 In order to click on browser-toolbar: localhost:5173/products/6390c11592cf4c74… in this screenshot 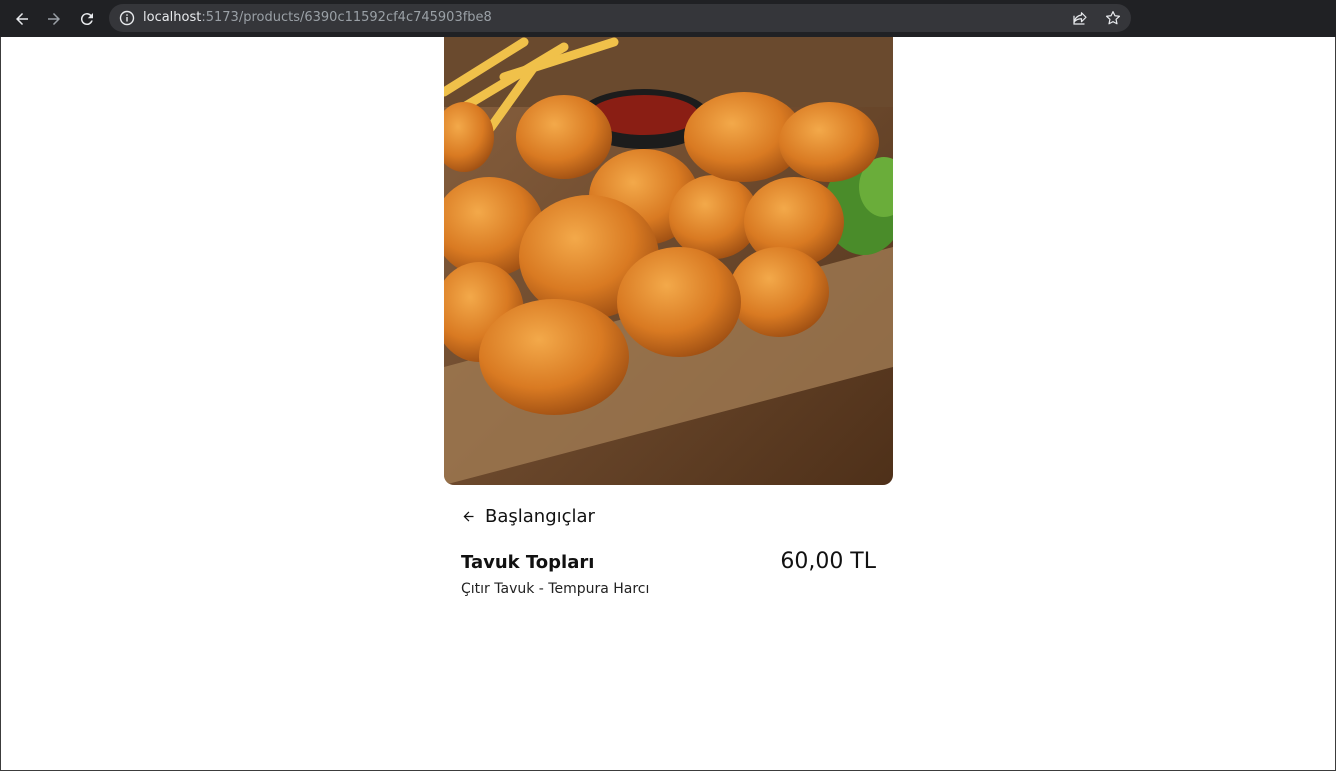, I will do `click(668, 18)`.